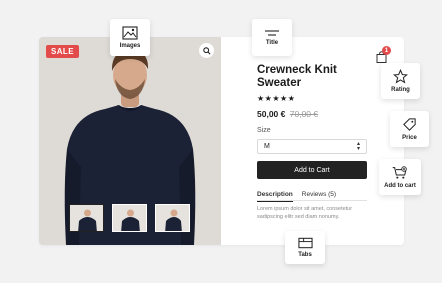 Image resolution: width=442 pixels, height=283 pixels. What do you see at coordinates (312, 146) in the screenshot?
I see `size-select: M ▴ ▾` at bounding box center [312, 146].